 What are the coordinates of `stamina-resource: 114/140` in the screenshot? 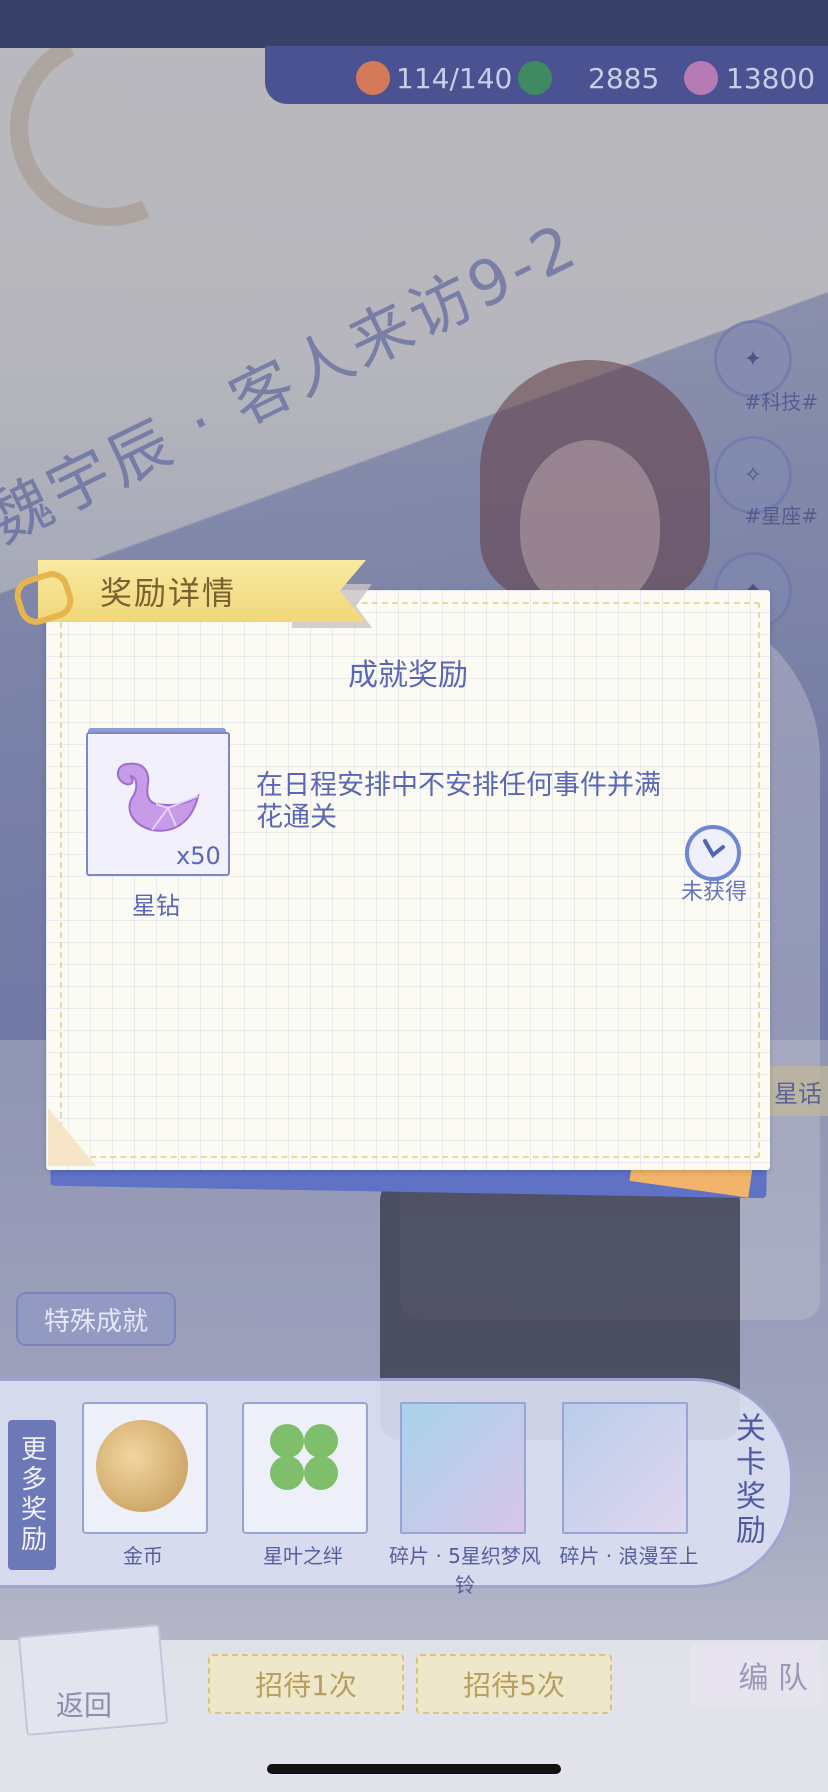 It's located at (434, 78).